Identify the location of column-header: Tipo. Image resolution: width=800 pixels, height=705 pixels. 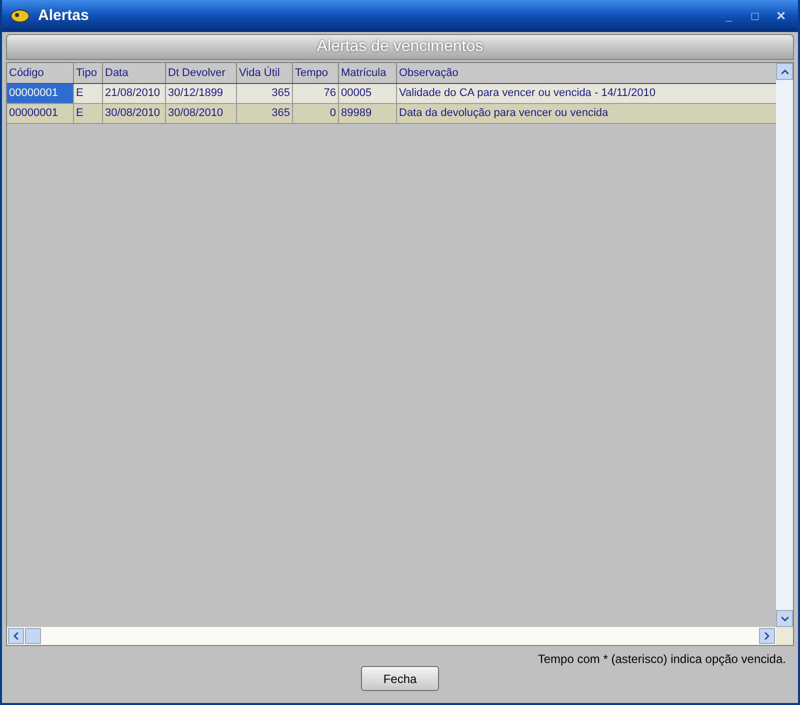
(88, 73).